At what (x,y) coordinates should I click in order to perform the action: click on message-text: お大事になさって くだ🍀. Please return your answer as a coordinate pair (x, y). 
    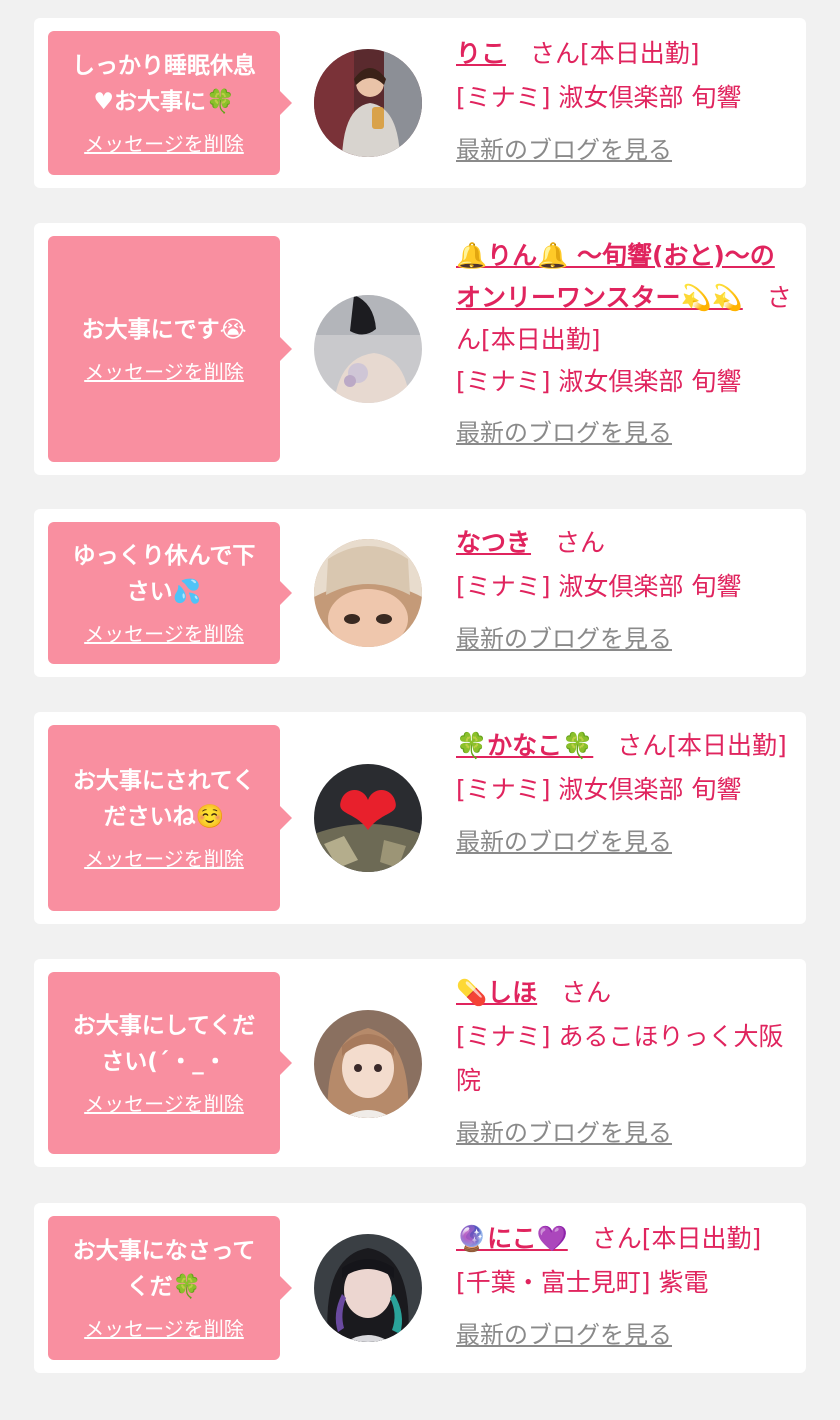
    Looking at the image, I should click on (164, 1269).